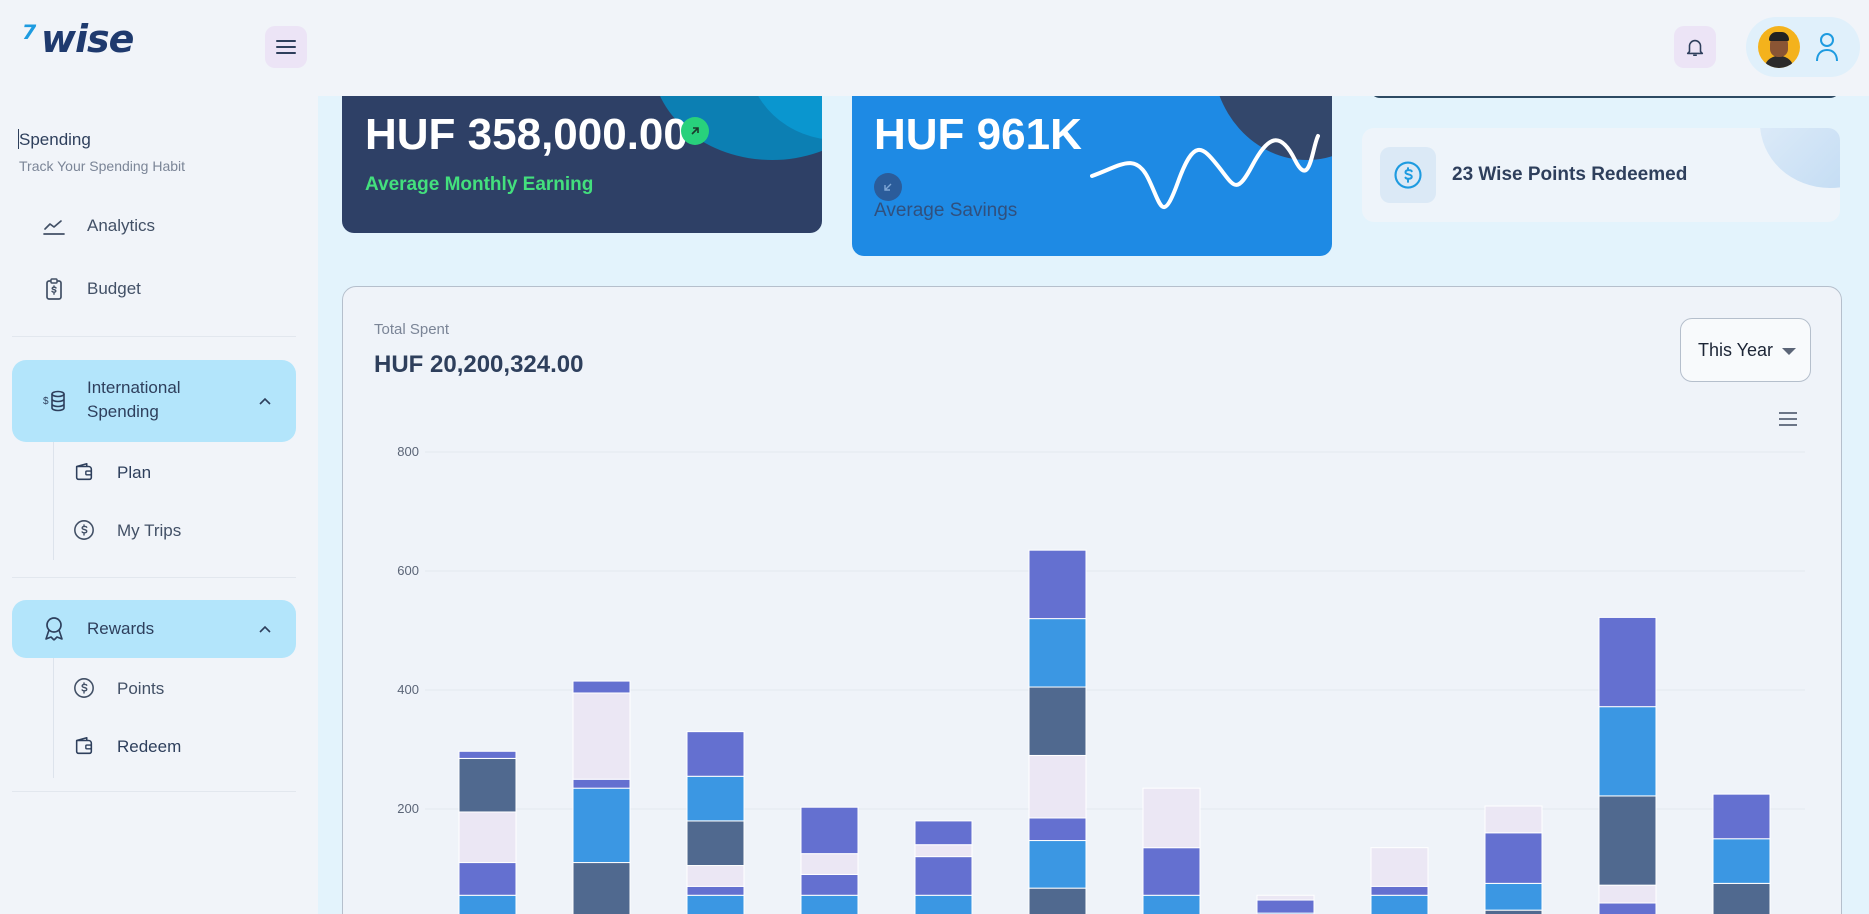  What do you see at coordinates (934, 48) in the screenshot?
I see `top-bar: ⁷ wise` at bounding box center [934, 48].